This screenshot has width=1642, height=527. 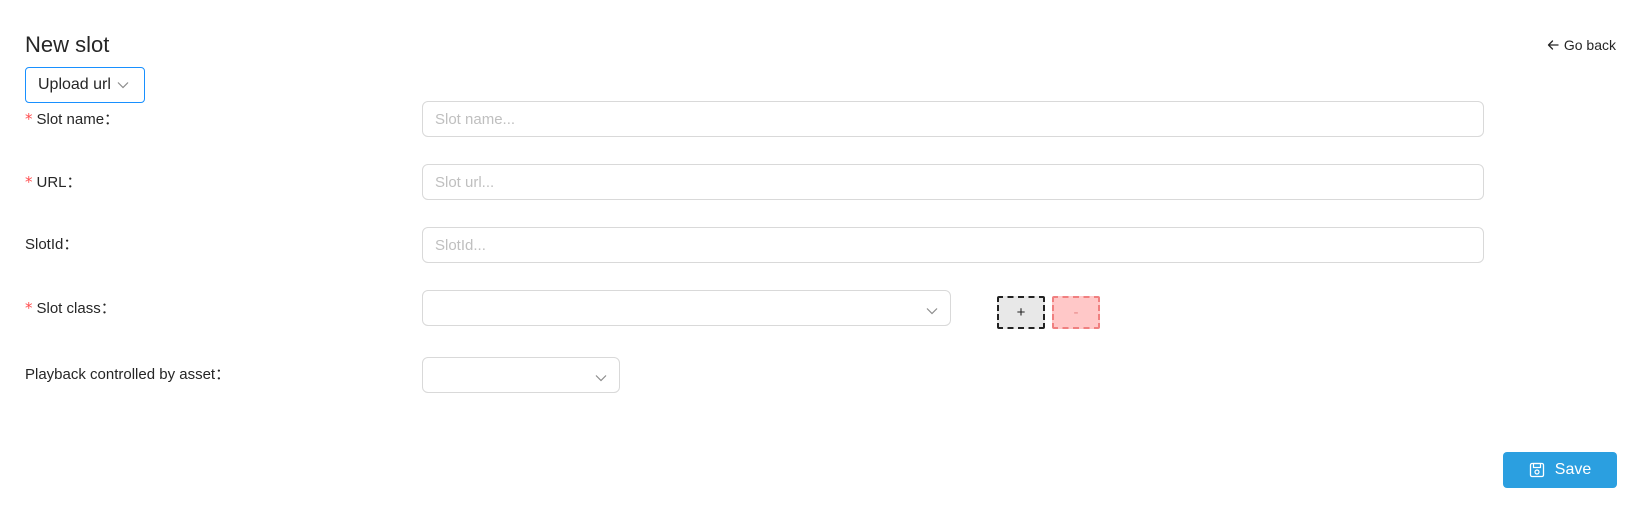 I want to click on slot-name-row: * Slot name：, so click(x=821, y=119).